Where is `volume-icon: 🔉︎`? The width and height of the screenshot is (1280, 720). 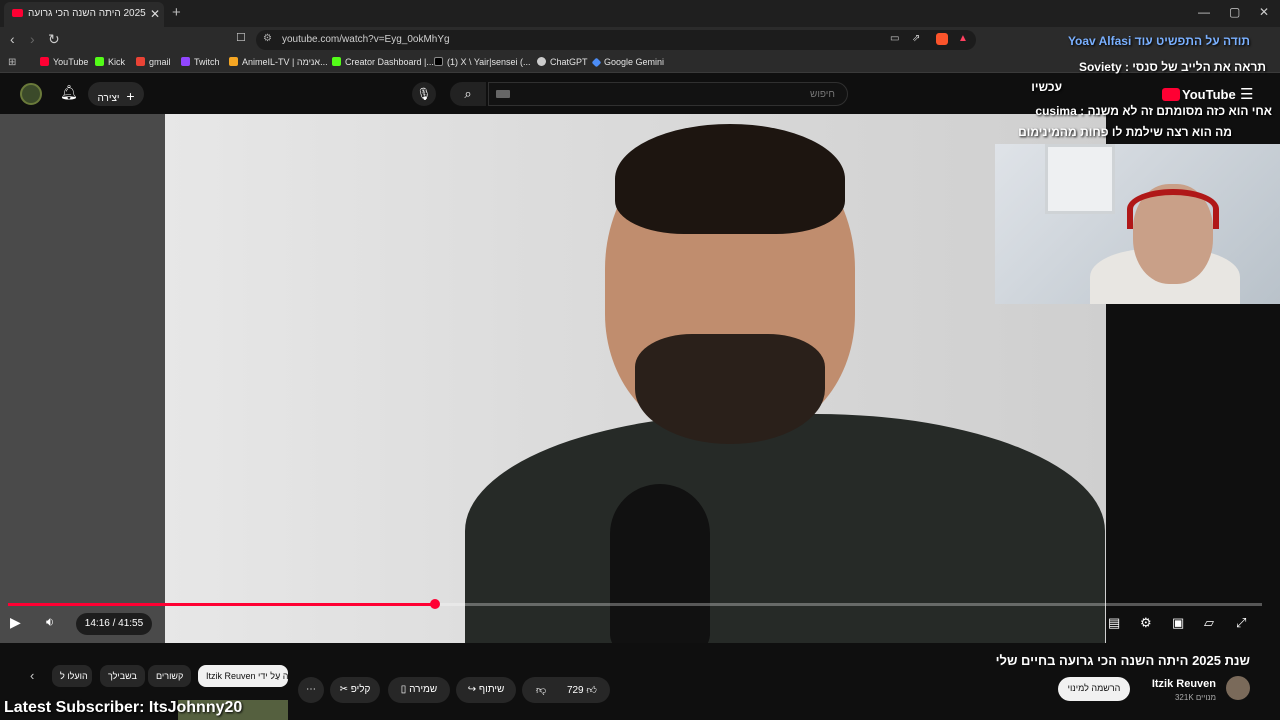 volume-icon: 🔉︎ is located at coordinates (50, 622).